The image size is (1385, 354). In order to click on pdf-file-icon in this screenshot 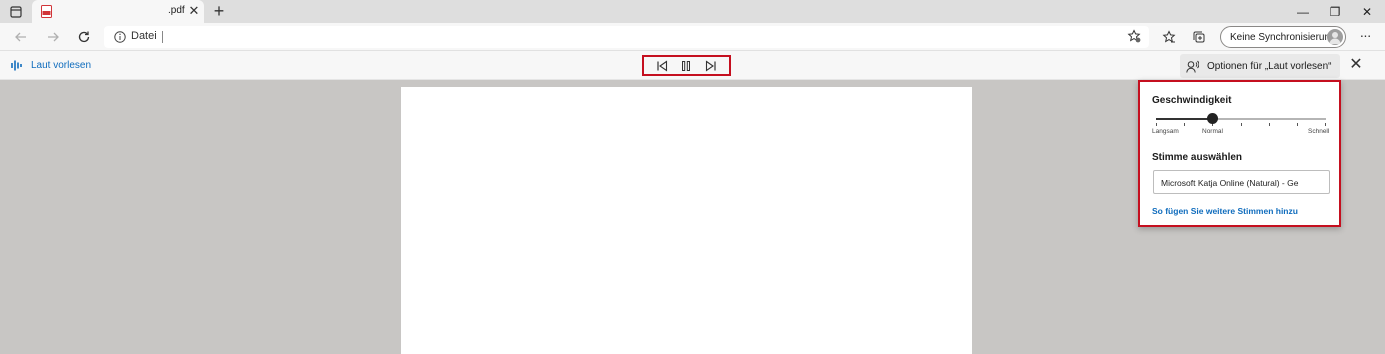, I will do `click(46, 11)`.